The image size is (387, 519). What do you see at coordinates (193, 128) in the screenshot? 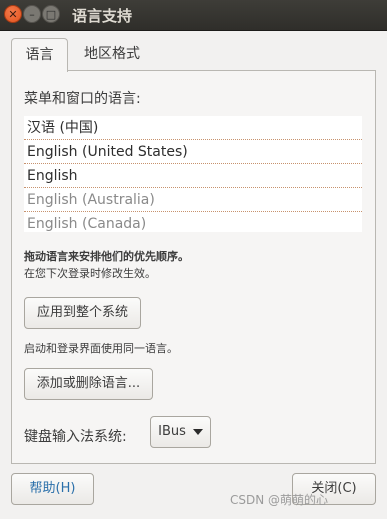
I see `list-item: 汉语 (中国)` at bounding box center [193, 128].